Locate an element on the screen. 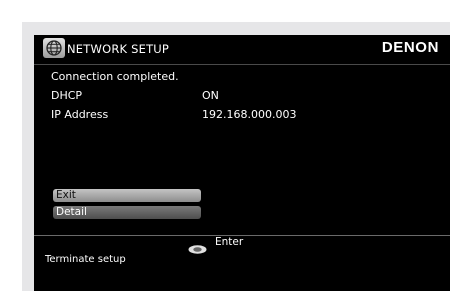 The image size is (450, 291). dhcp-value: ON is located at coordinates (210, 95).